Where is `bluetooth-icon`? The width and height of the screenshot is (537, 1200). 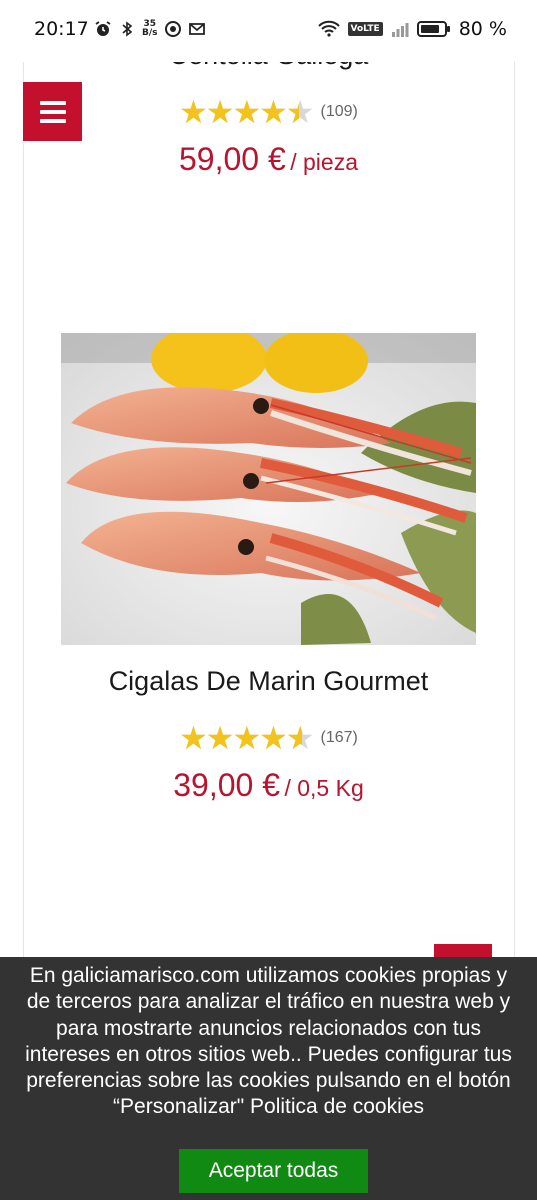
bluetooth-icon is located at coordinates (127, 29).